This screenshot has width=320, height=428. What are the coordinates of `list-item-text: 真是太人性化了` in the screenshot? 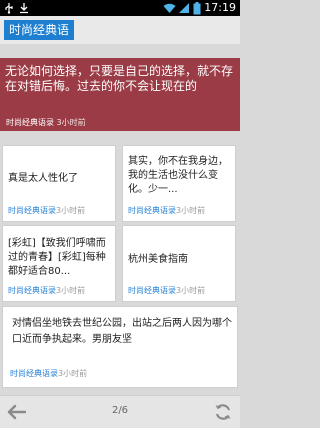 It's located at (43, 178).